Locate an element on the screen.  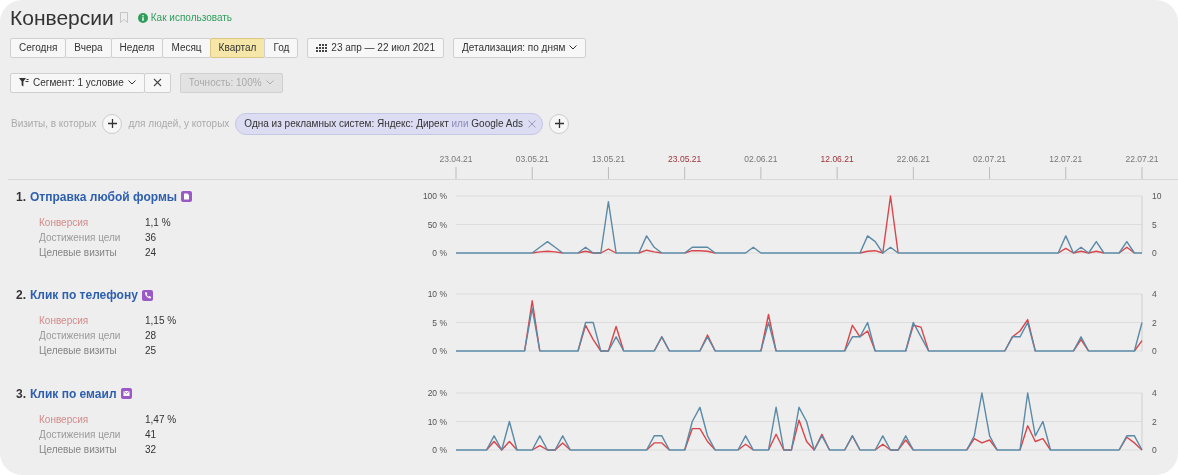
condition-text: Одна из рекламных систем: Яндекс: Директ или Google Ads is located at coordinates (383, 124).